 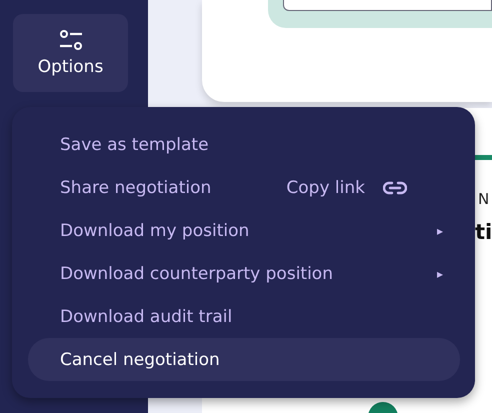 I want to click on menu-item: Save as template, so click(x=243, y=144).